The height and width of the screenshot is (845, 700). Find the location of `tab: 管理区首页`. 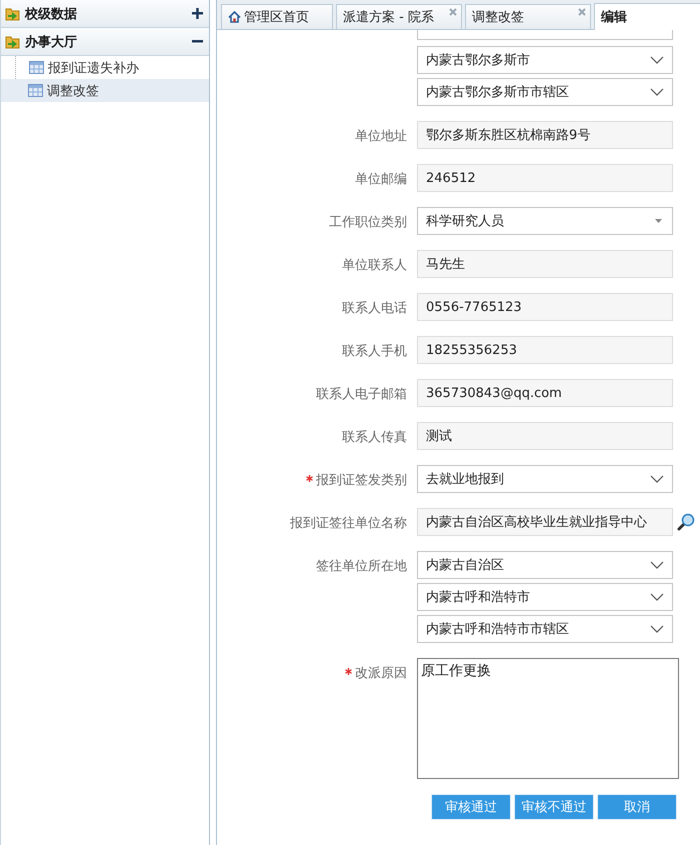

tab: 管理区首页 is located at coordinates (277, 16).